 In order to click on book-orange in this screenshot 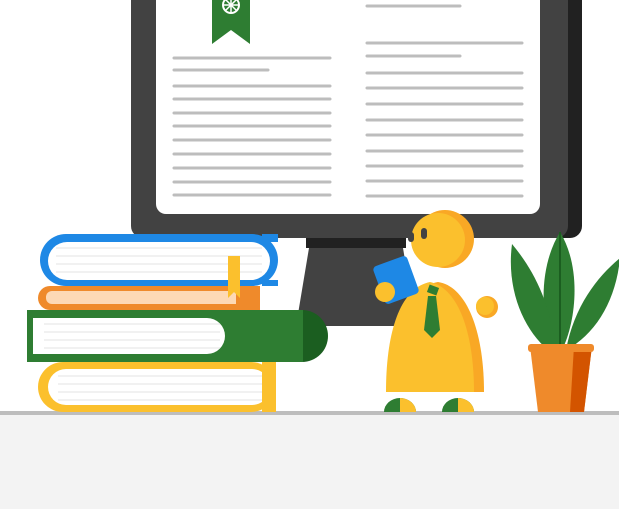, I will do `click(149, 298)`.